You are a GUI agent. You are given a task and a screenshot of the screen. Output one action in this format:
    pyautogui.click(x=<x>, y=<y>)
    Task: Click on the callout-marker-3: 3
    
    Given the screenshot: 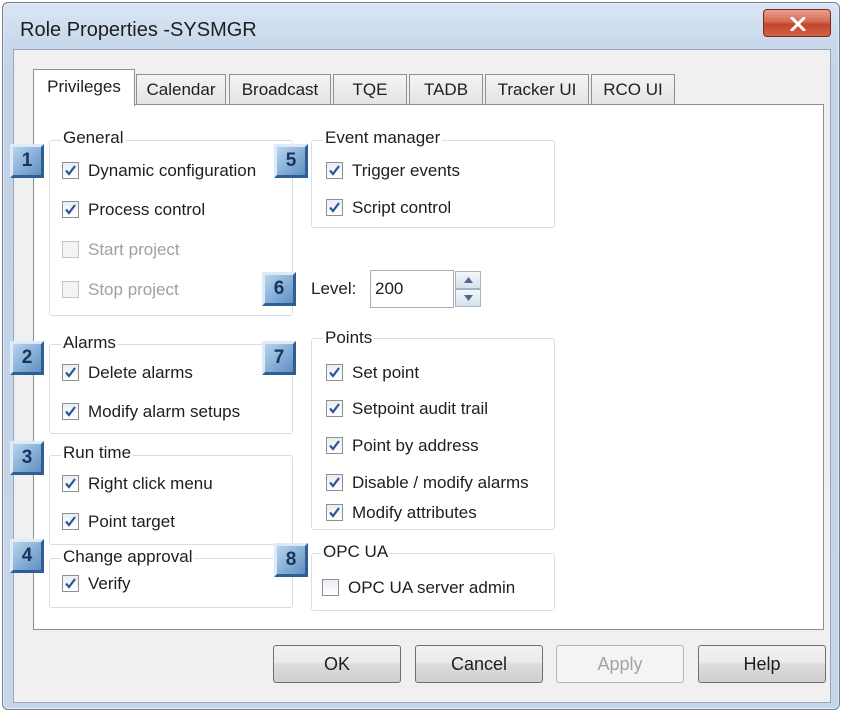 What is the action you would take?
    pyautogui.click(x=27, y=458)
    